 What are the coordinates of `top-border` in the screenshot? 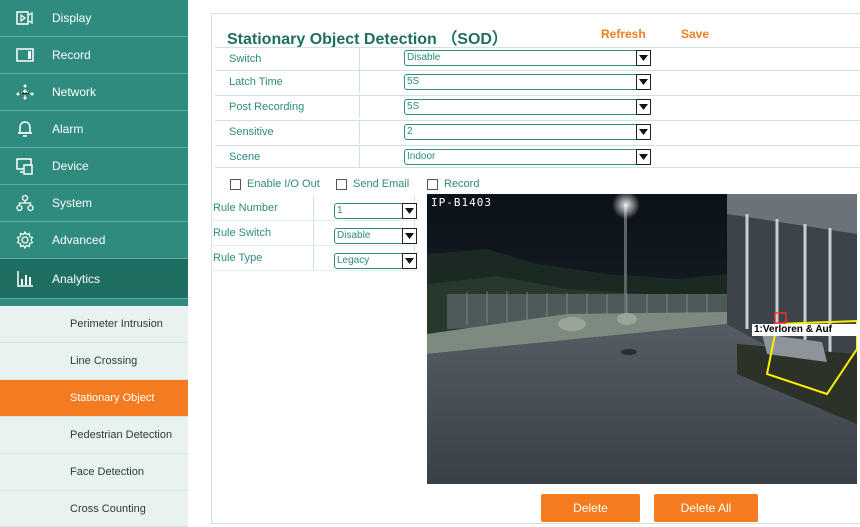 It's located at (535, 13).